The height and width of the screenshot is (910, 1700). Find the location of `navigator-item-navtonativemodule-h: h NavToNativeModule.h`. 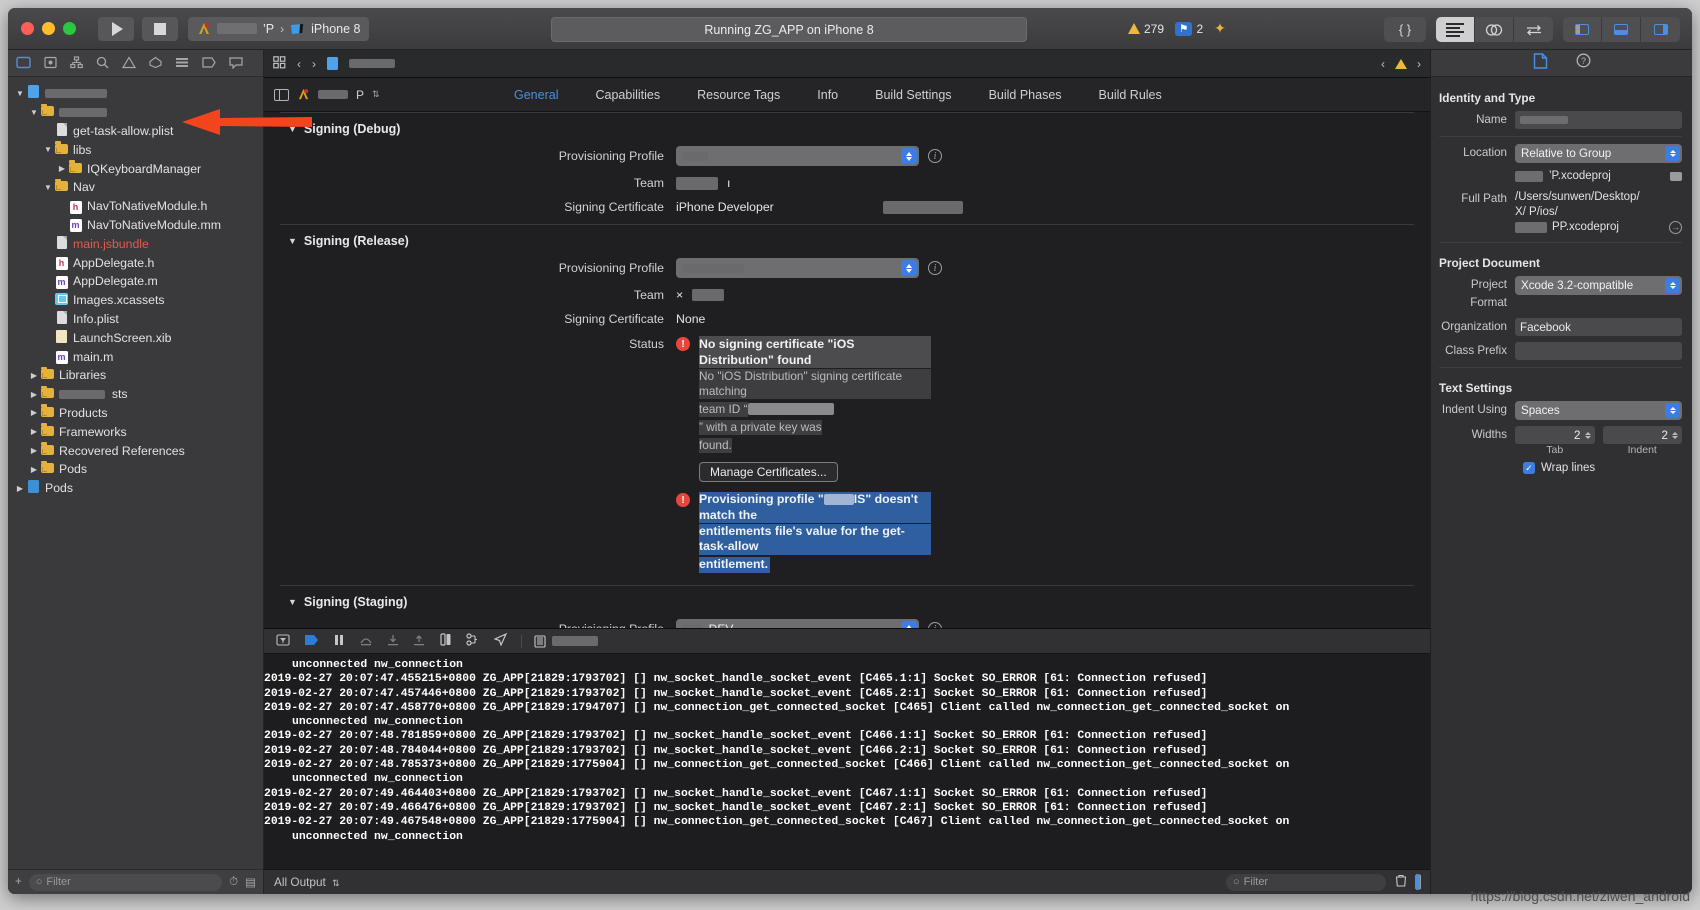

navigator-item-navtonativemodule-h: h NavToNativeModule.h is located at coordinates (135, 206).